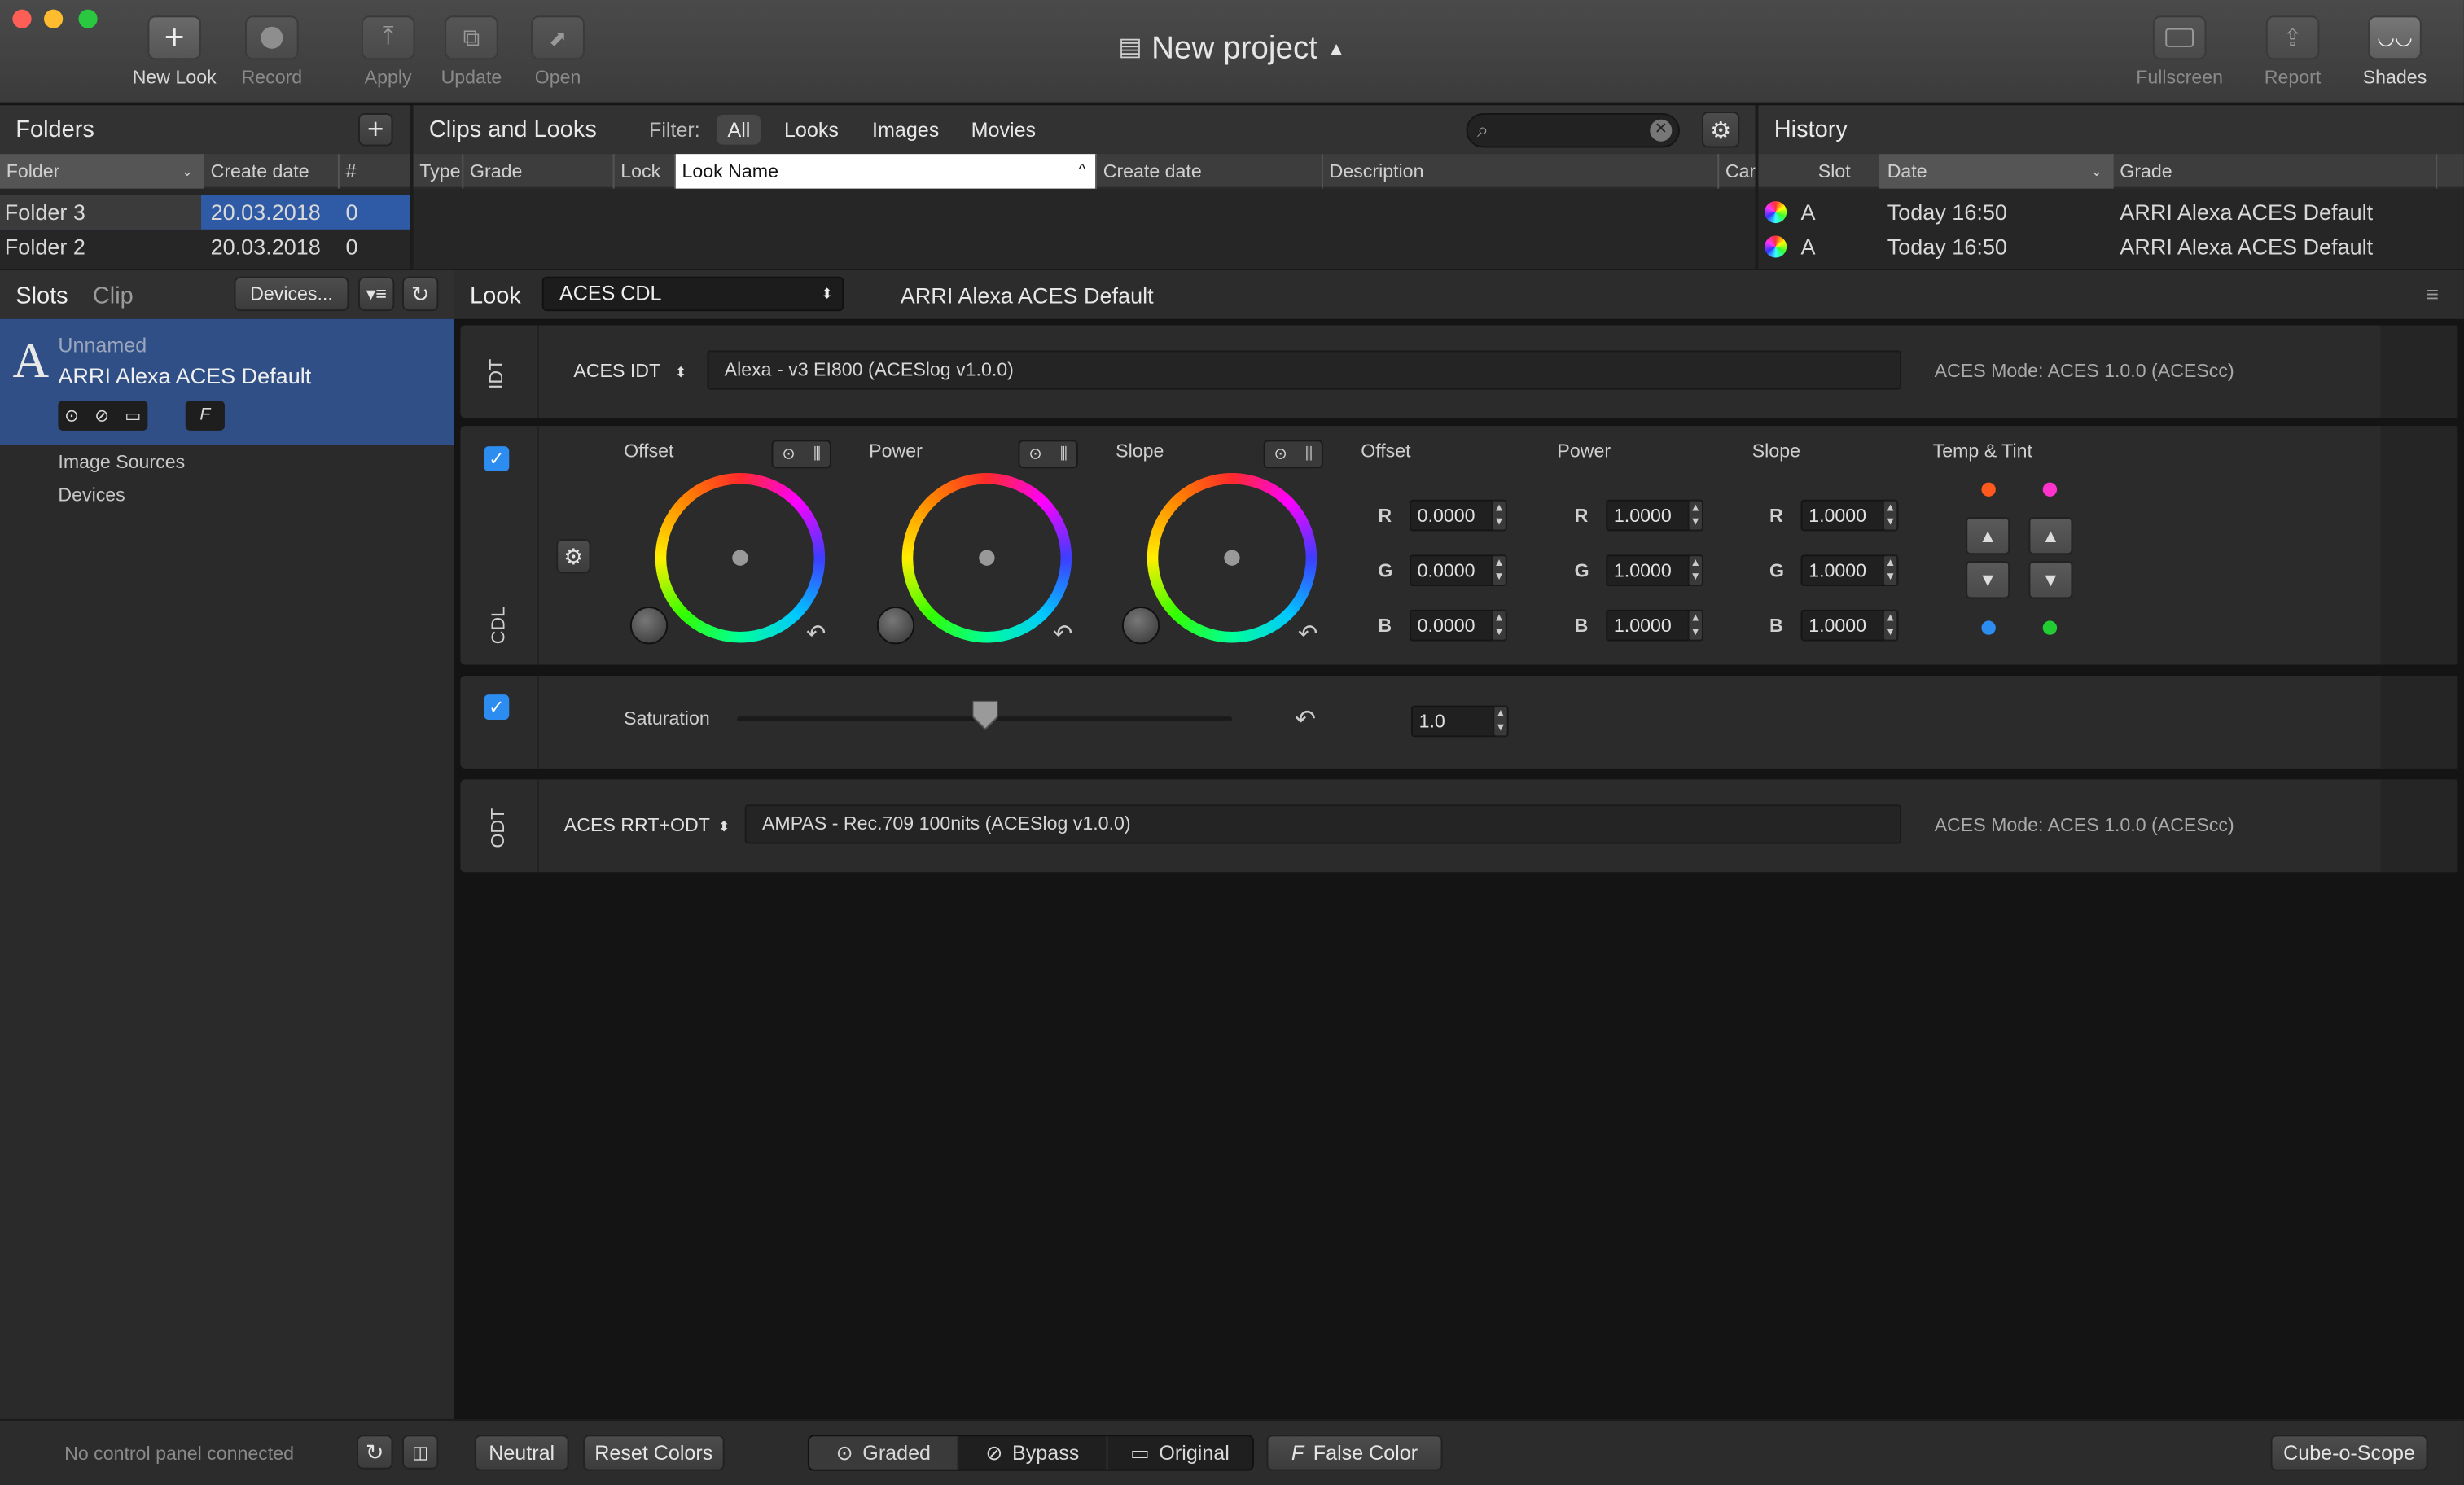 This screenshot has width=2464, height=1485. I want to click on bypass-segment: ⊘ Bypass, so click(1031, 1453).